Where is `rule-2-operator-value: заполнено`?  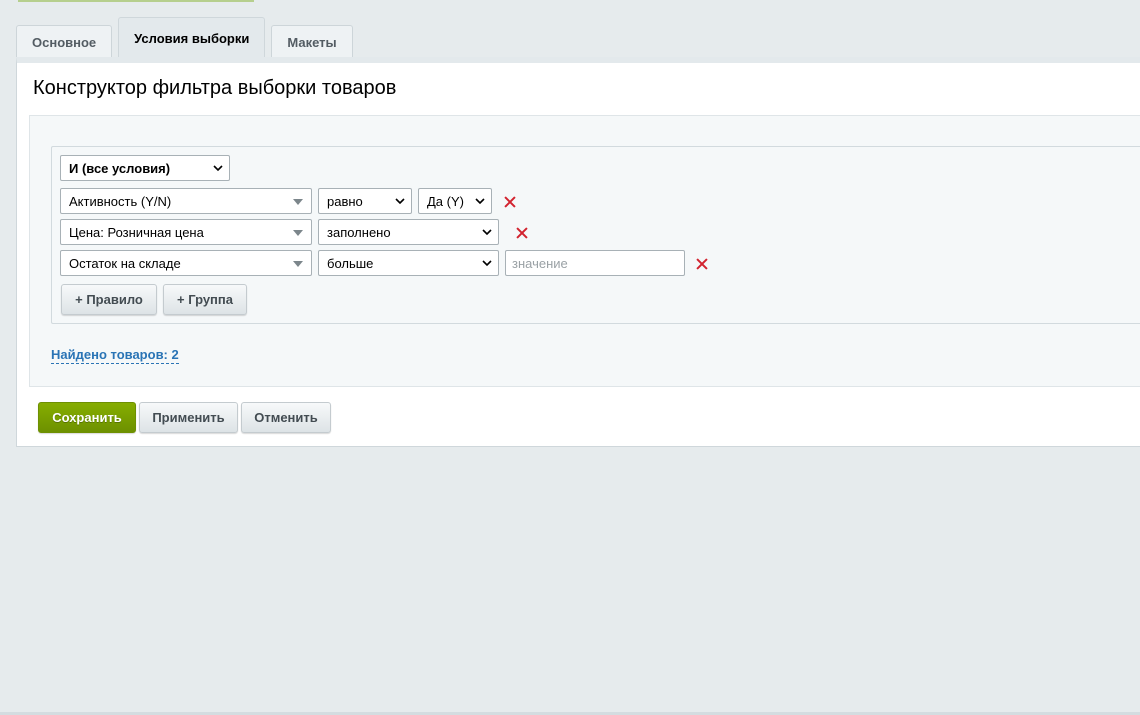 rule-2-operator-value: заполнено is located at coordinates (359, 232).